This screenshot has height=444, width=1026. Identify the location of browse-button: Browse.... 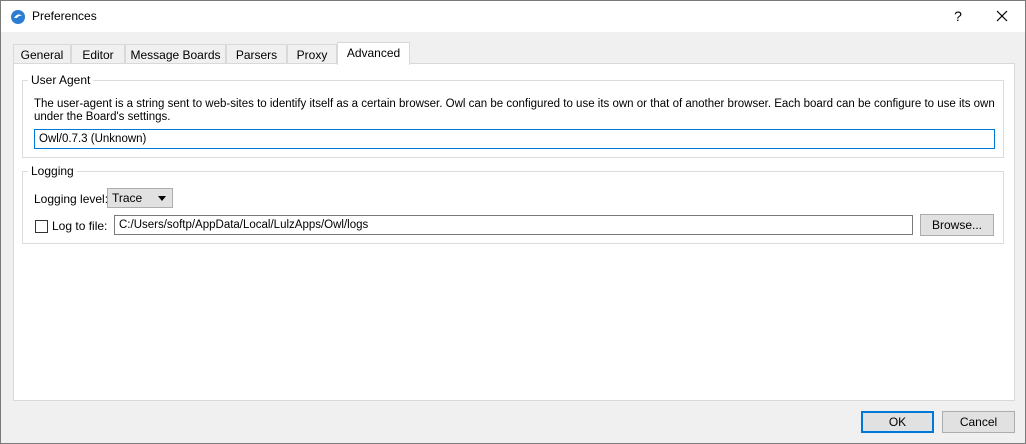
(957, 225).